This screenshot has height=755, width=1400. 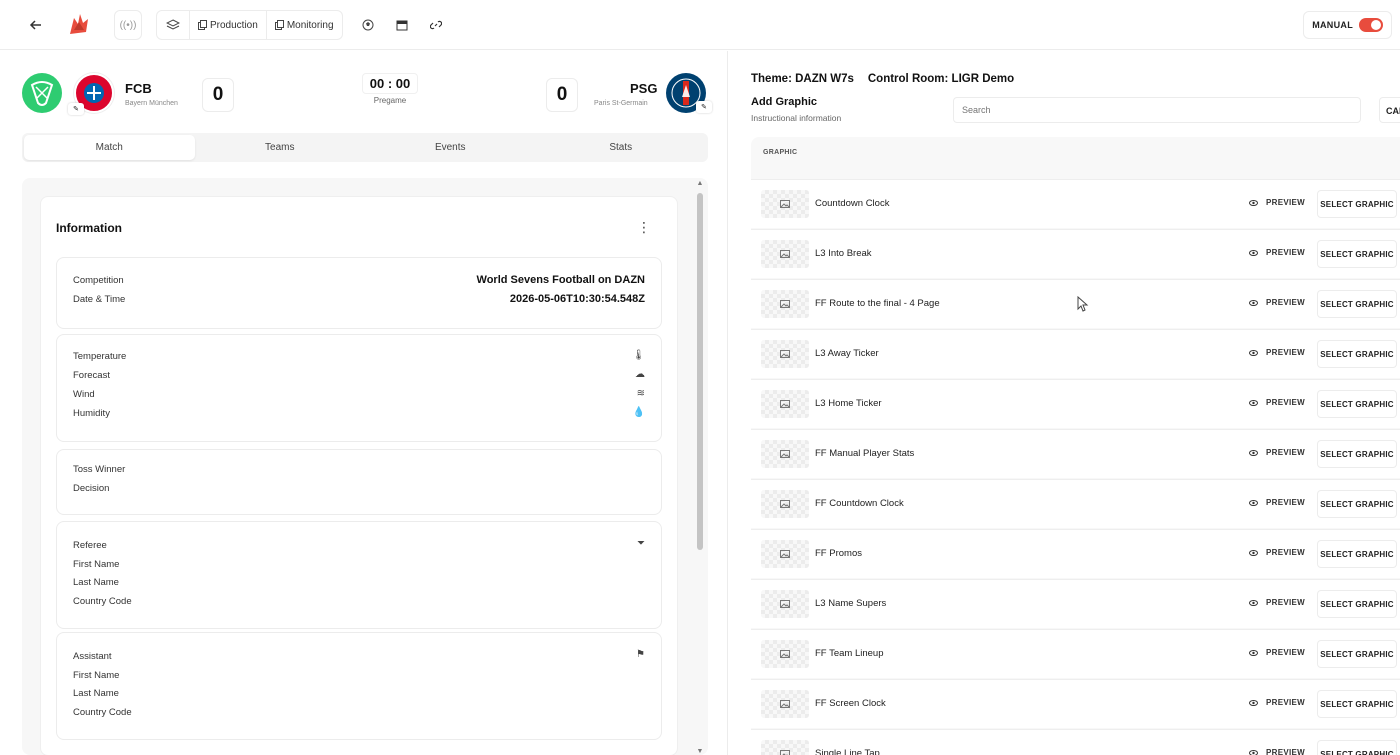 I want to click on wind-label: Wind, so click(x=84, y=394).